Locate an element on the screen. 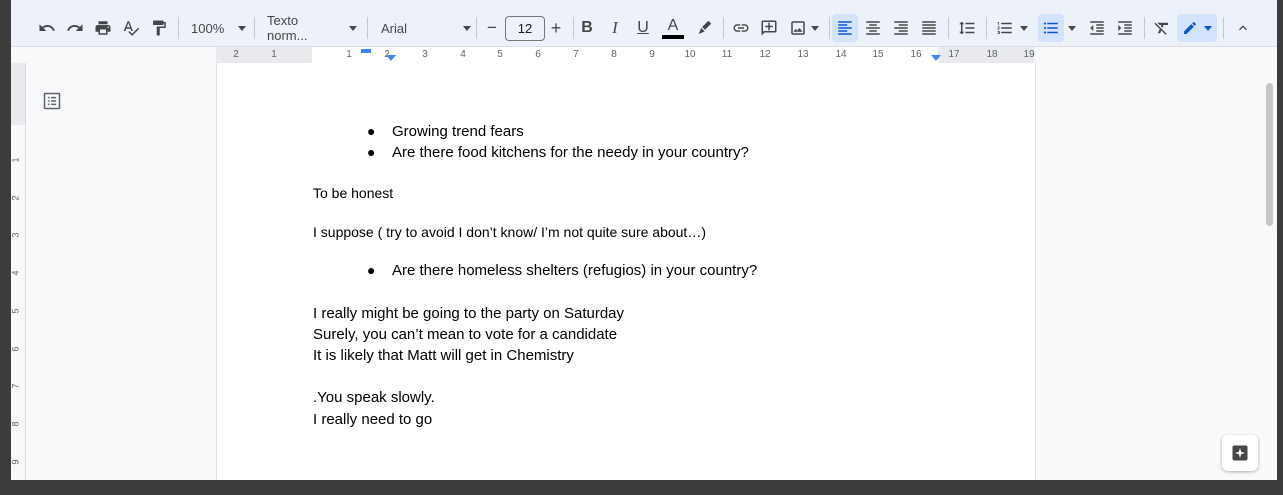 This screenshot has height=495, width=1283. bulleted-list-icon is located at coordinates (1051, 28).